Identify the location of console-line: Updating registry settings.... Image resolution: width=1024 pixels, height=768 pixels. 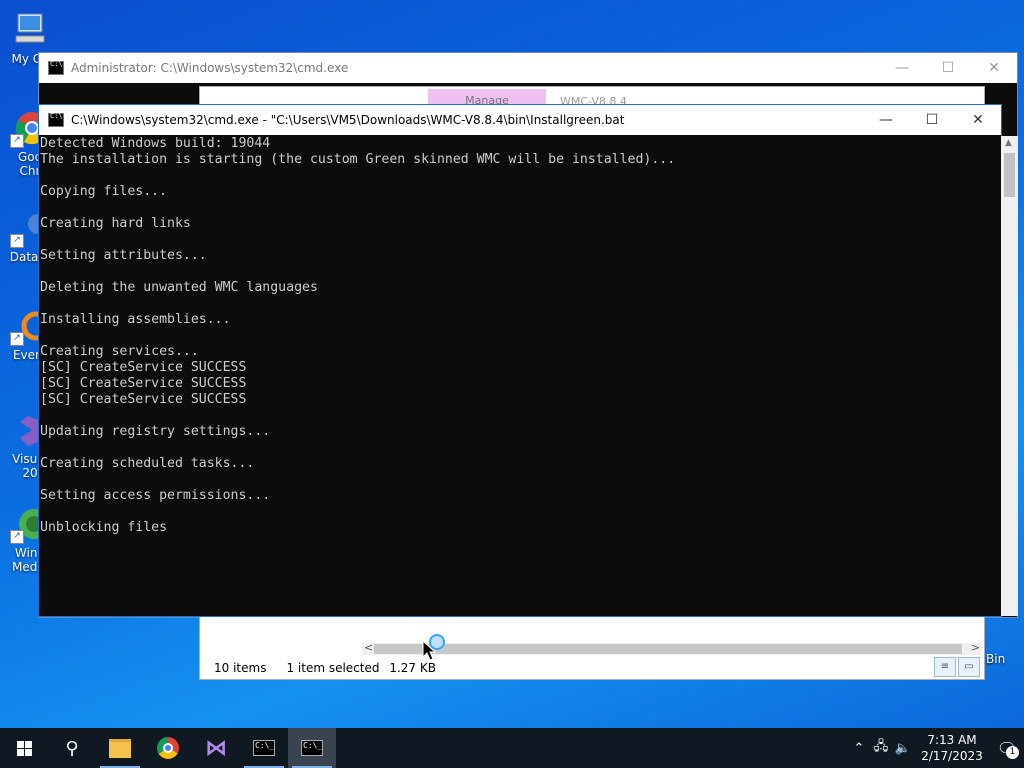
(155, 431).